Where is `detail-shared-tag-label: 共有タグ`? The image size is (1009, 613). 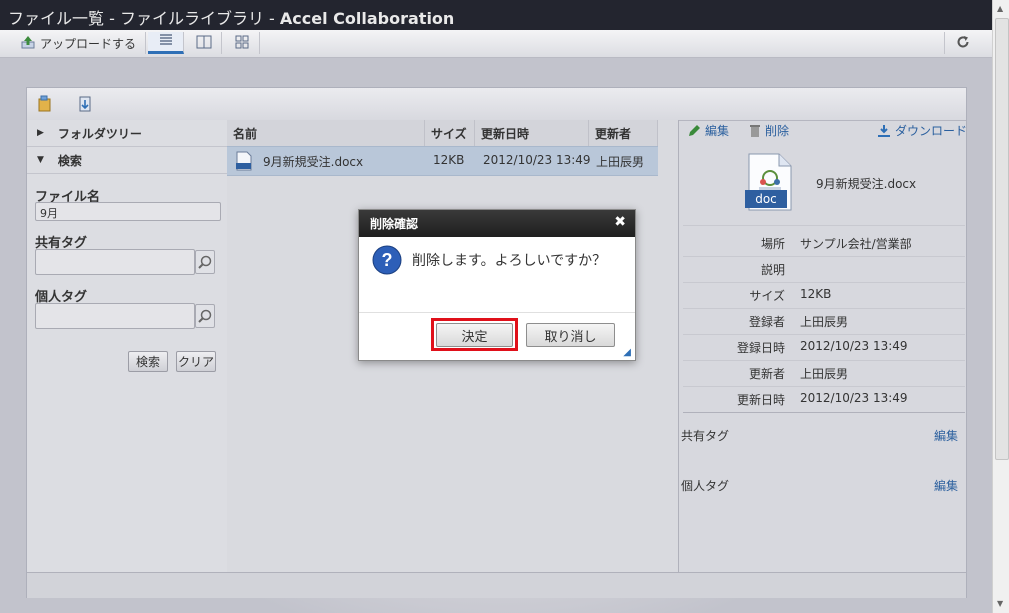 detail-shared-tag-label: 共有タグ is located at coordinates (705, 436).